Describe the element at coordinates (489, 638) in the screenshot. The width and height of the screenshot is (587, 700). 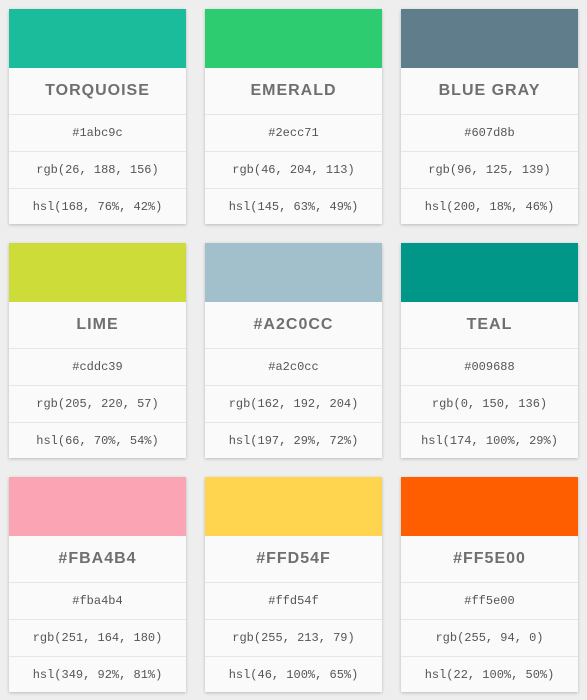
I see `rgb-value: rgb(255, 94, 0)` at that location.